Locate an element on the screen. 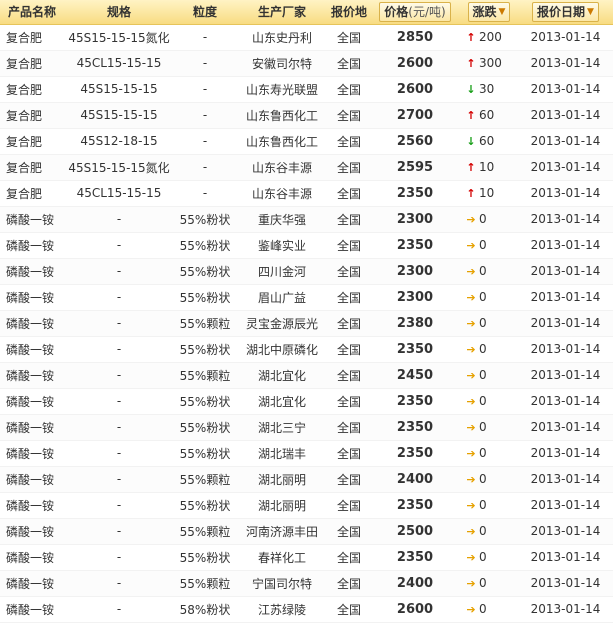  table-row: 磷酸一铵 -55%颗粒 湖北宜化 全国 2450 ➔ 0 2013-01-14 is located at coordinates (306, 375).